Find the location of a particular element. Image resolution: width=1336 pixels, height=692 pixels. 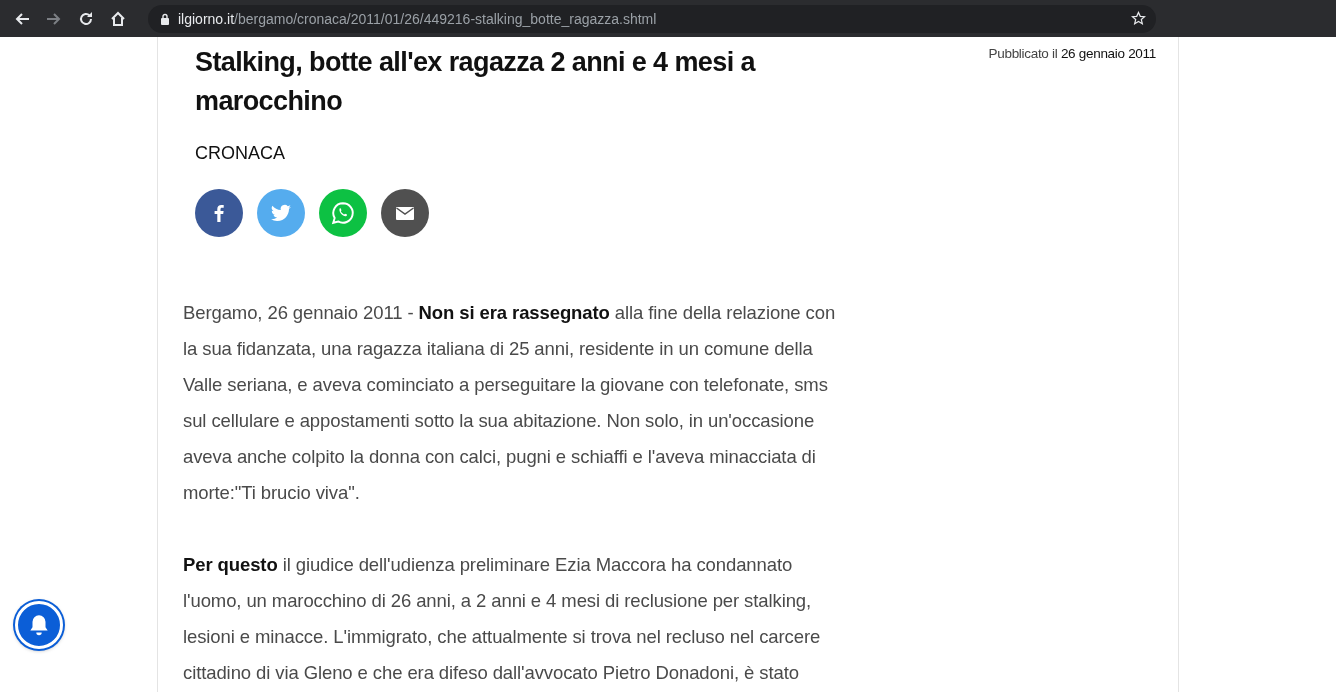

lock-icon is located at coordinates (165, 18).